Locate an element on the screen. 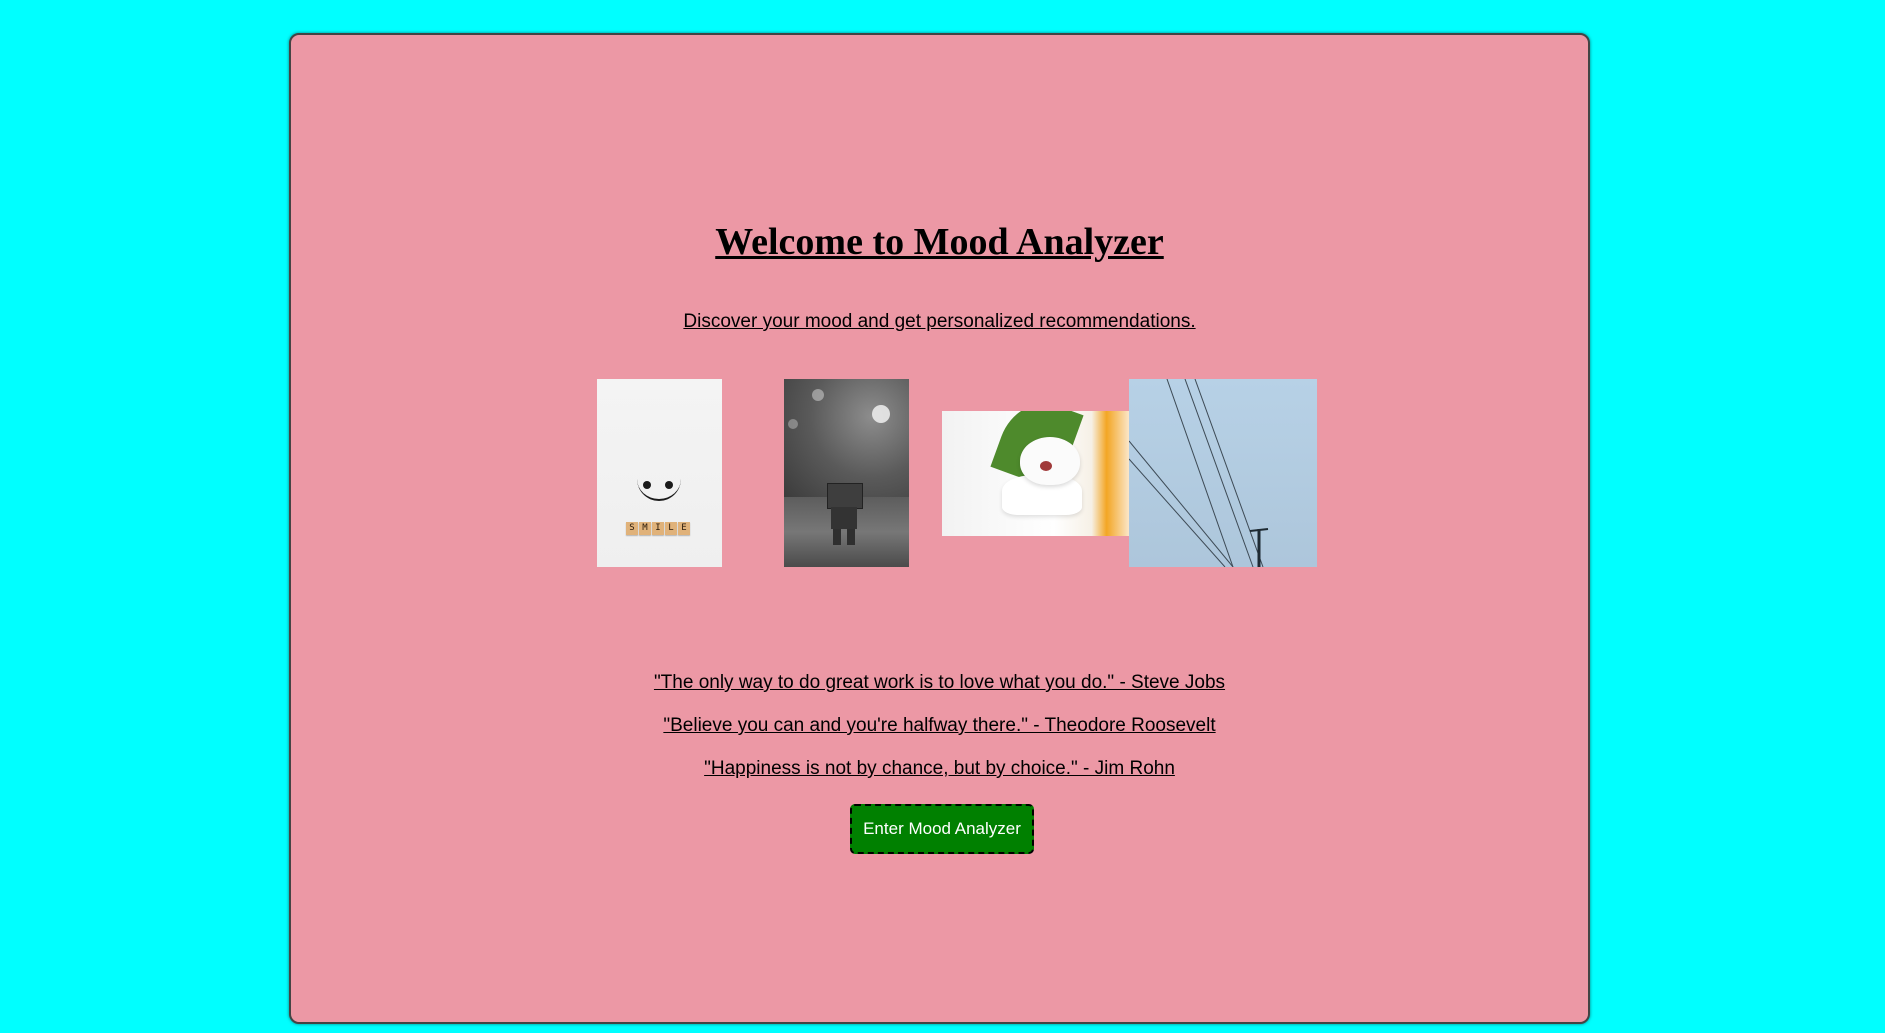 This screenshot has width=1885, height=1033. smile-mouth is located at coordinates (659, 489).